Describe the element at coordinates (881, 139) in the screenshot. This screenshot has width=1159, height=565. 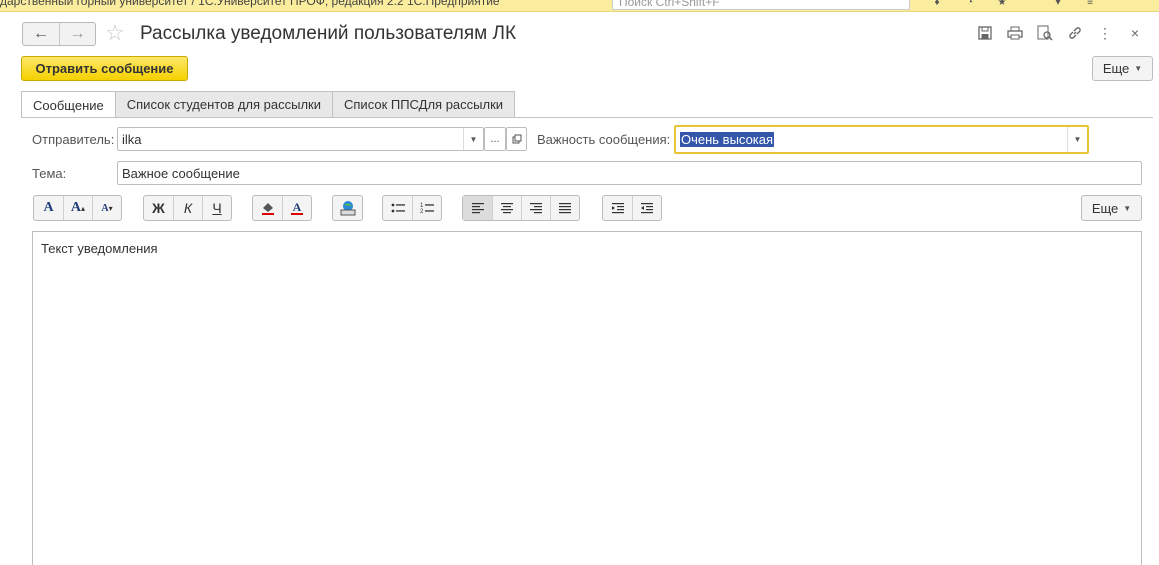
I see `importance-field: Очень высокая ▼` at that location.